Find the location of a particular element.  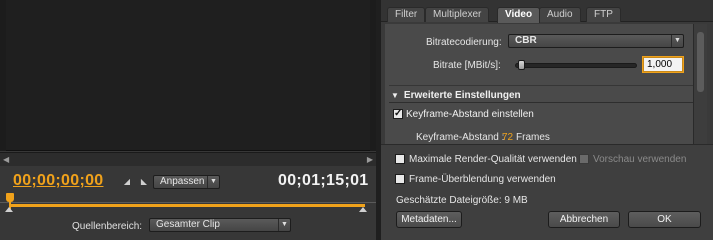

bitrate-encoding-dropdown: CBR ▼ is located at coordinates (596, 41).